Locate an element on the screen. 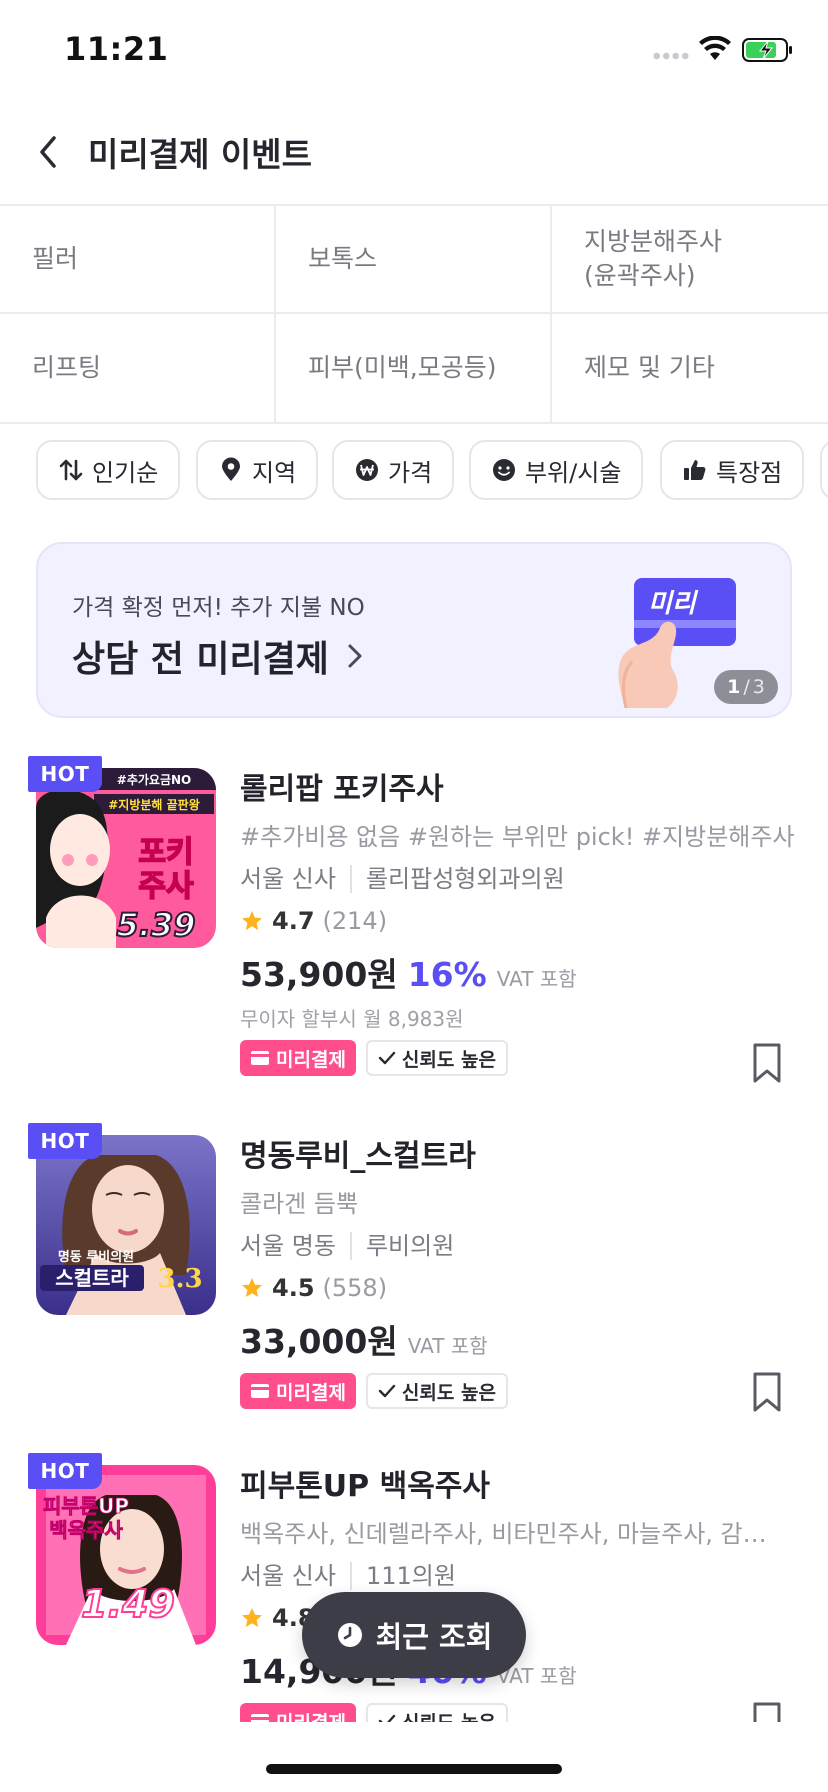 This screenshot has width=828, height=1792. product-clinic: 롤리팝성형외과의원 is located at coordinates (465, 879).